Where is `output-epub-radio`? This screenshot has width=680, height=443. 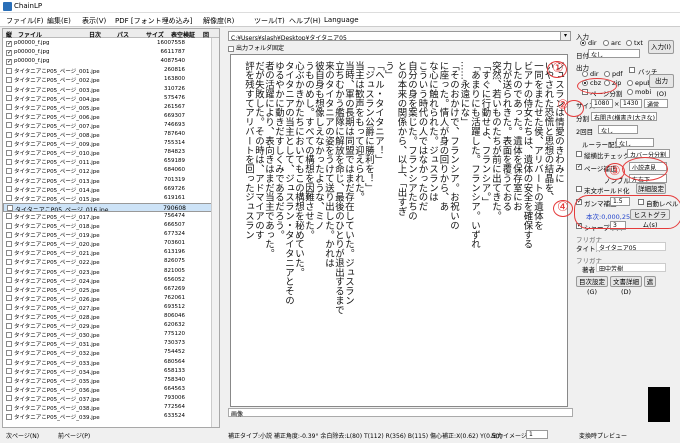 output-epub-radio is located at coordinates (630, 83).